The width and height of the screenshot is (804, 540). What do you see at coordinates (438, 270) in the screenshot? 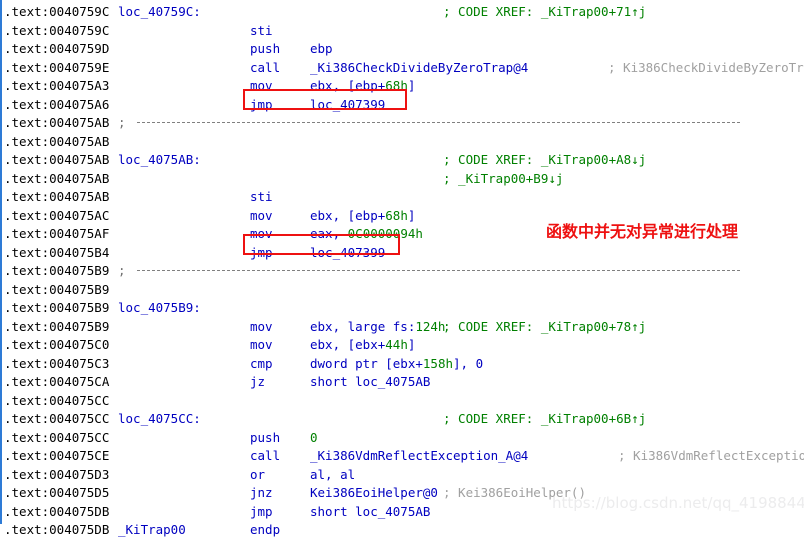
I see `section-divider` at bounding box center [438, 270].